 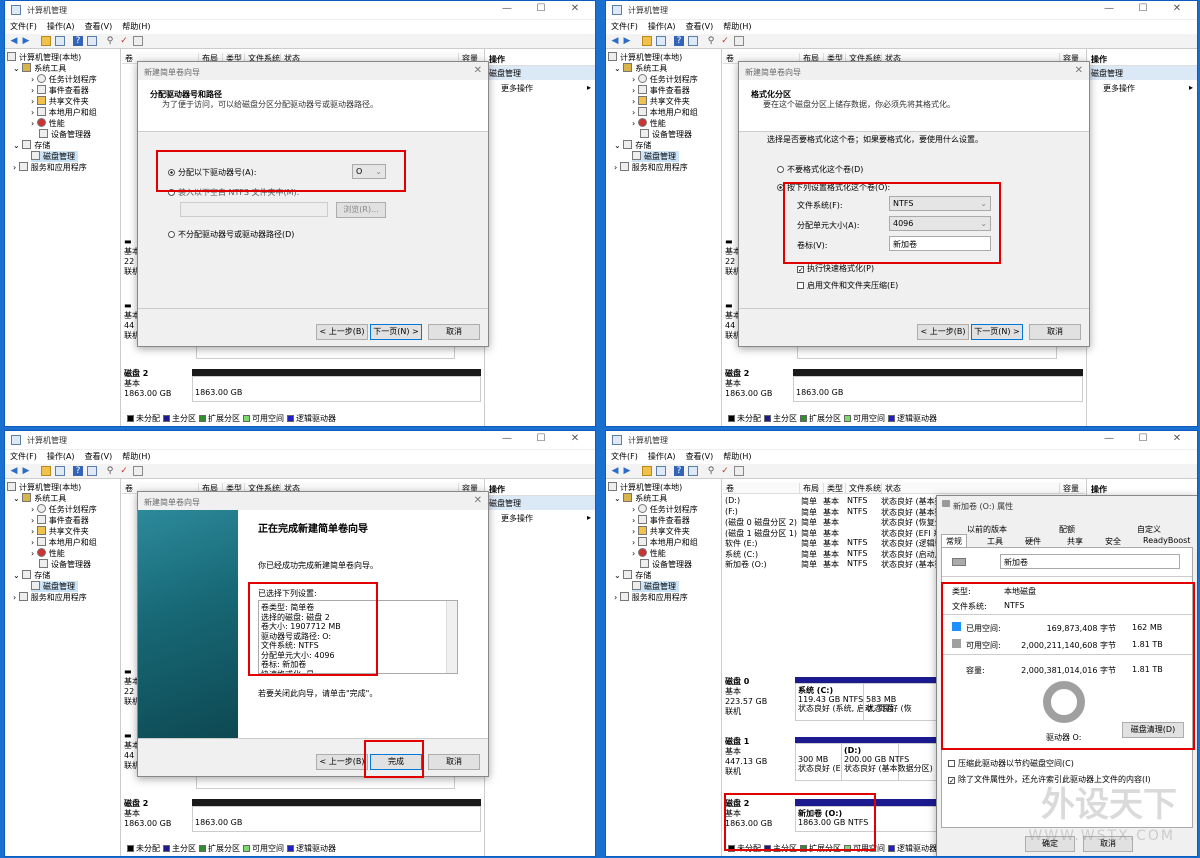 What do you see at coordinates (847, 285) in the screenshot?
I see `compress-checkbox: 启用文件和文件夹压缩(E)` at bounding box center [847, 285].